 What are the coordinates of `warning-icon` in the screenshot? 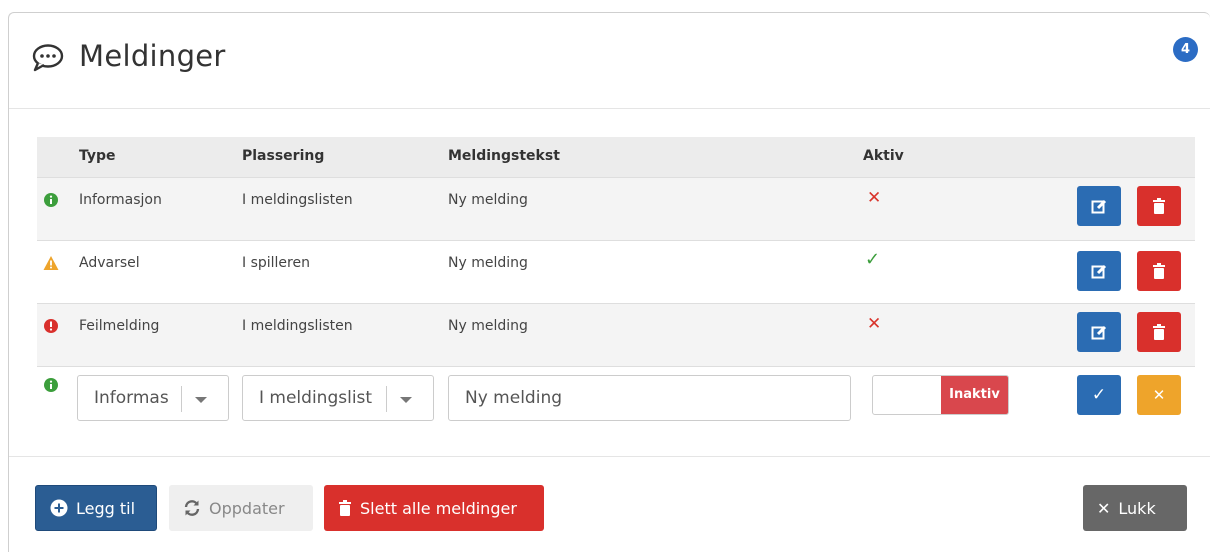 It's located at (51, 263).